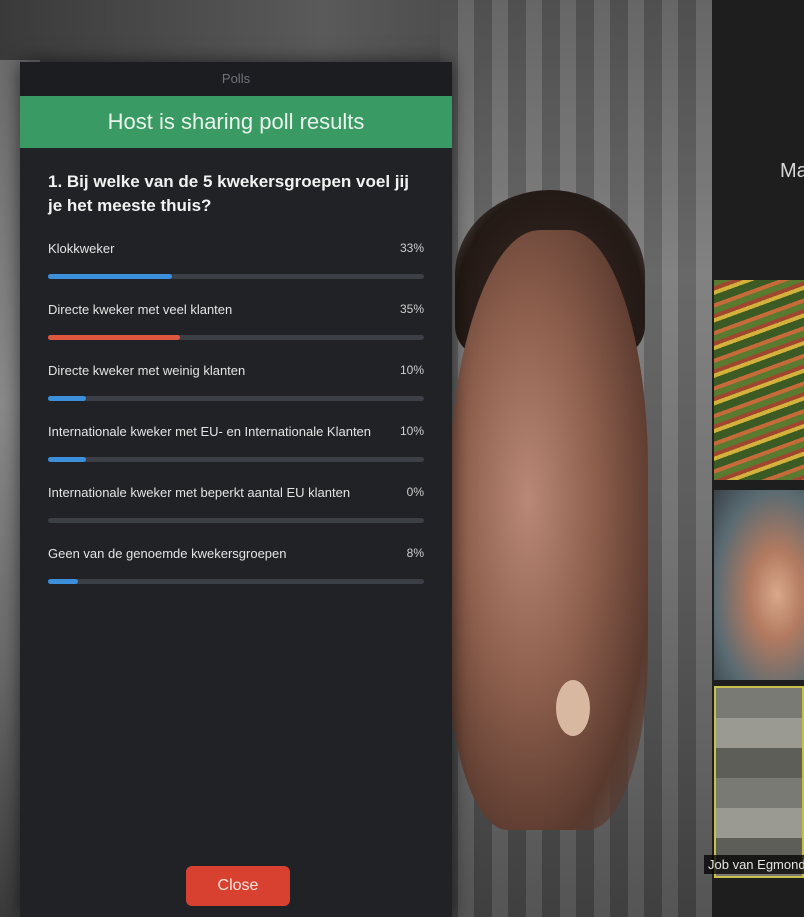 Image resolution: width=804 pixels, height=917 pixels. What do you see at coordinates (573, 708) in the screenshot?
I see `speaker-ear` at bounding box center [573, 708].